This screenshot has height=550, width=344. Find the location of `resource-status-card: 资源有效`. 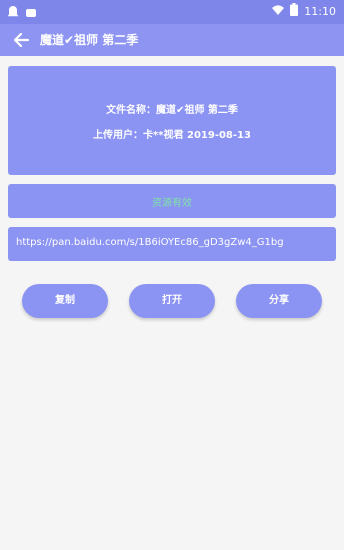

resource-status-card: 资源有效 is located at coordinates (172, 201).